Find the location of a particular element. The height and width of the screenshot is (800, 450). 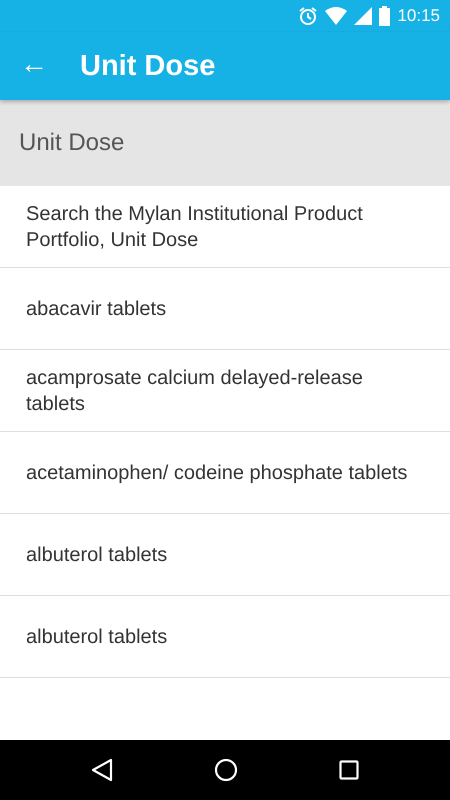

screen-title: Unit Dose is located at coordinates (148, 66).